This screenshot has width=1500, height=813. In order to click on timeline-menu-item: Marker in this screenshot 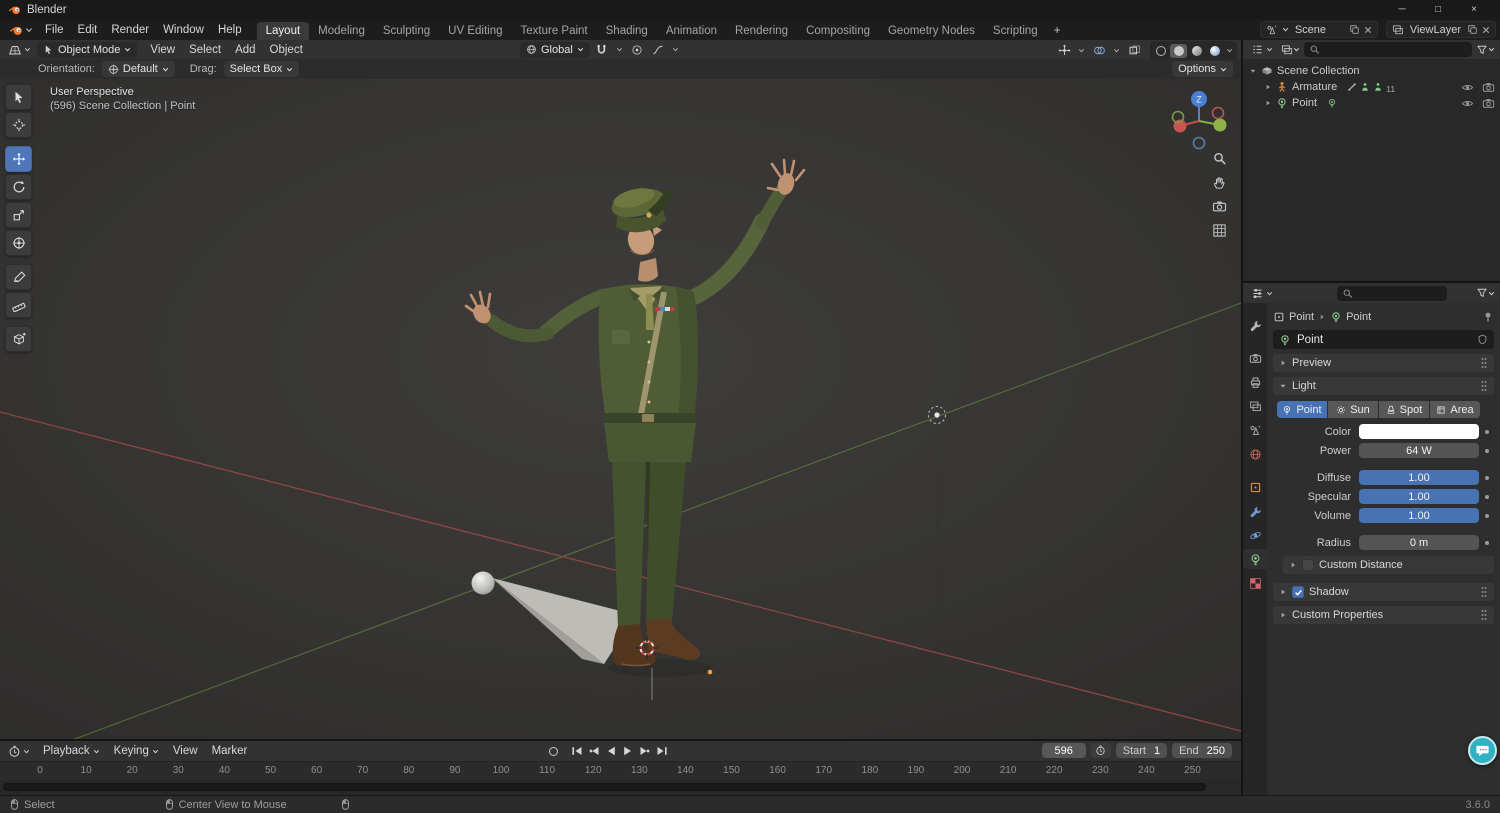, I will do `click(230, 751)`.